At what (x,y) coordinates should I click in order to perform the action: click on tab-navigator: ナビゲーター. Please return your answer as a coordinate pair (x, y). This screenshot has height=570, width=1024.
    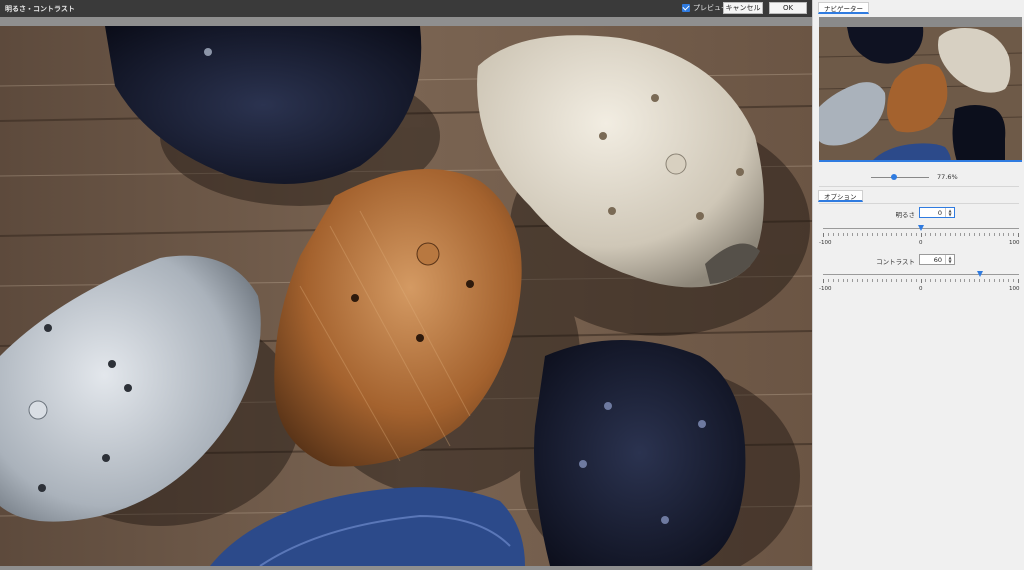
    Looking at the image, I should click on (843, 8).